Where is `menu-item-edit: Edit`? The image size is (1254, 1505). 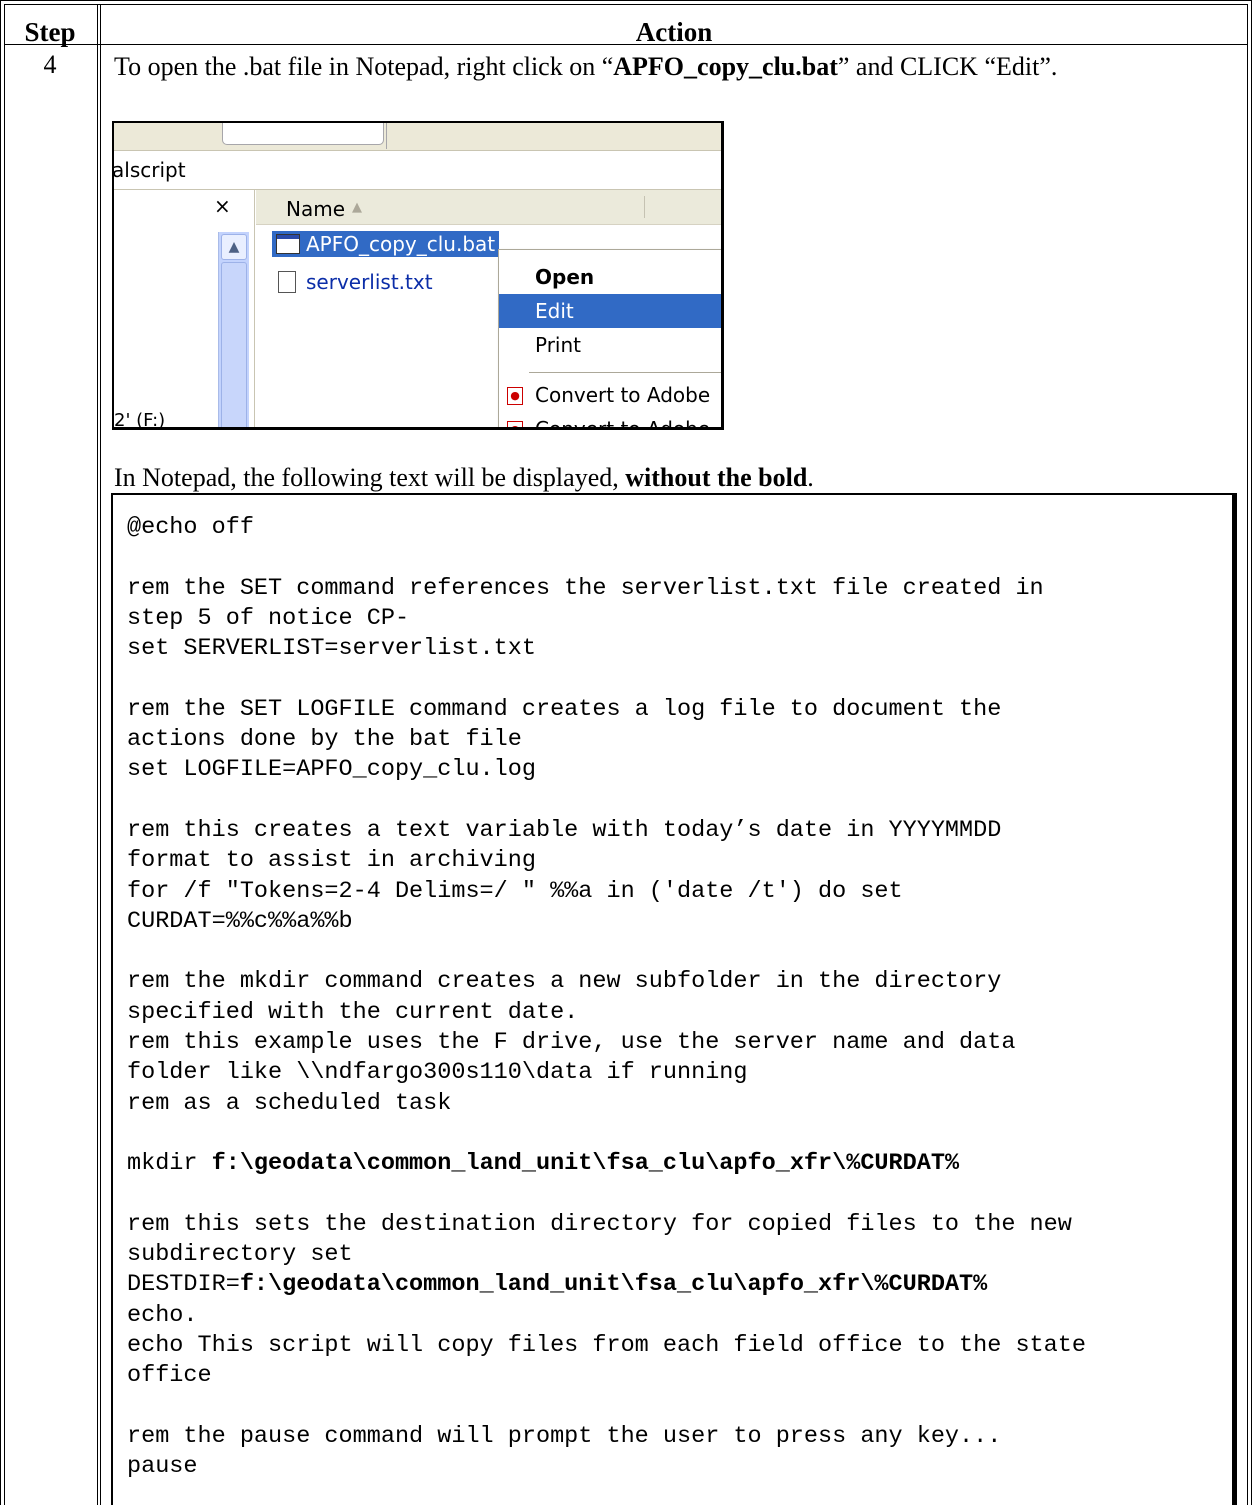 menu-item-edit: Edit is located at coordinates (610, 311).